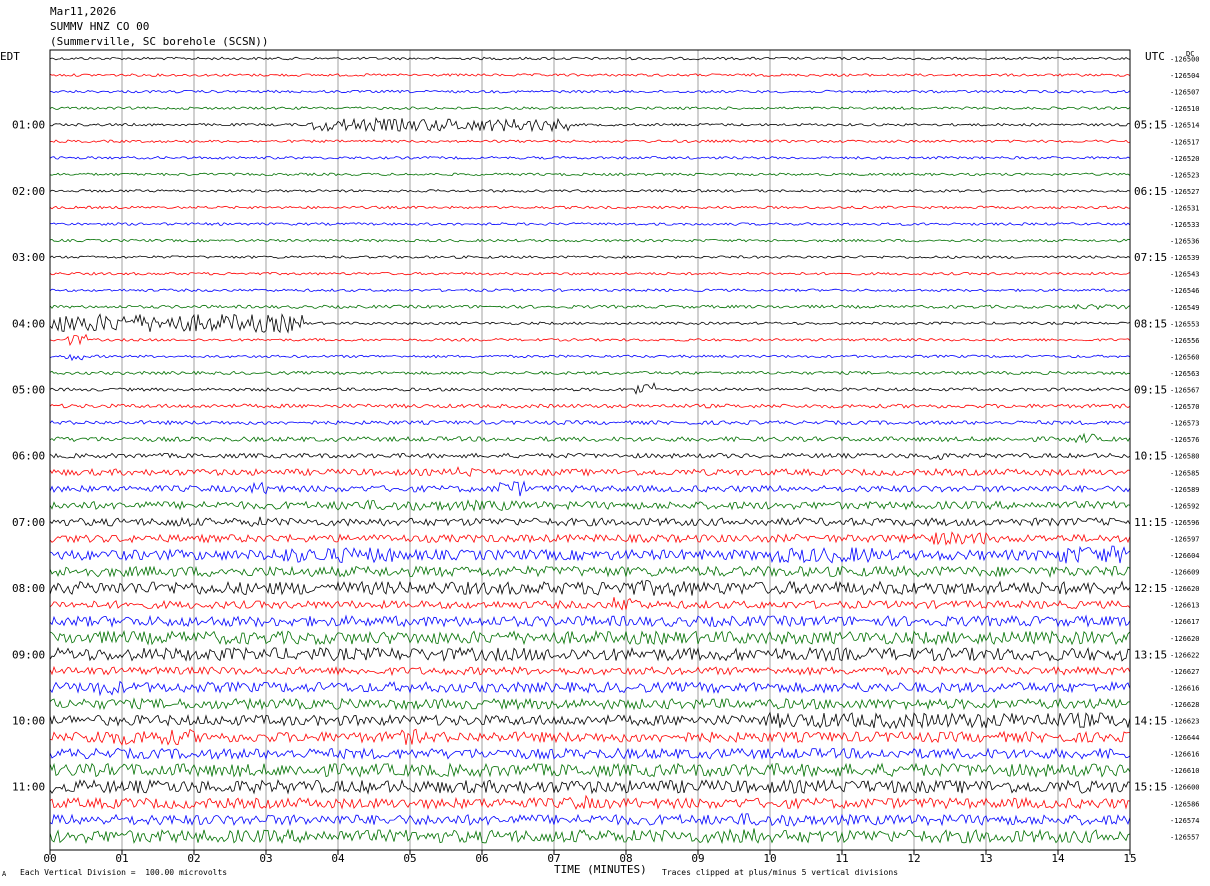  What do you see at coordinates (1185, 622) in the screenshot?
I see `dc-offset-label: -126617` at bounding box center [1185, 622].